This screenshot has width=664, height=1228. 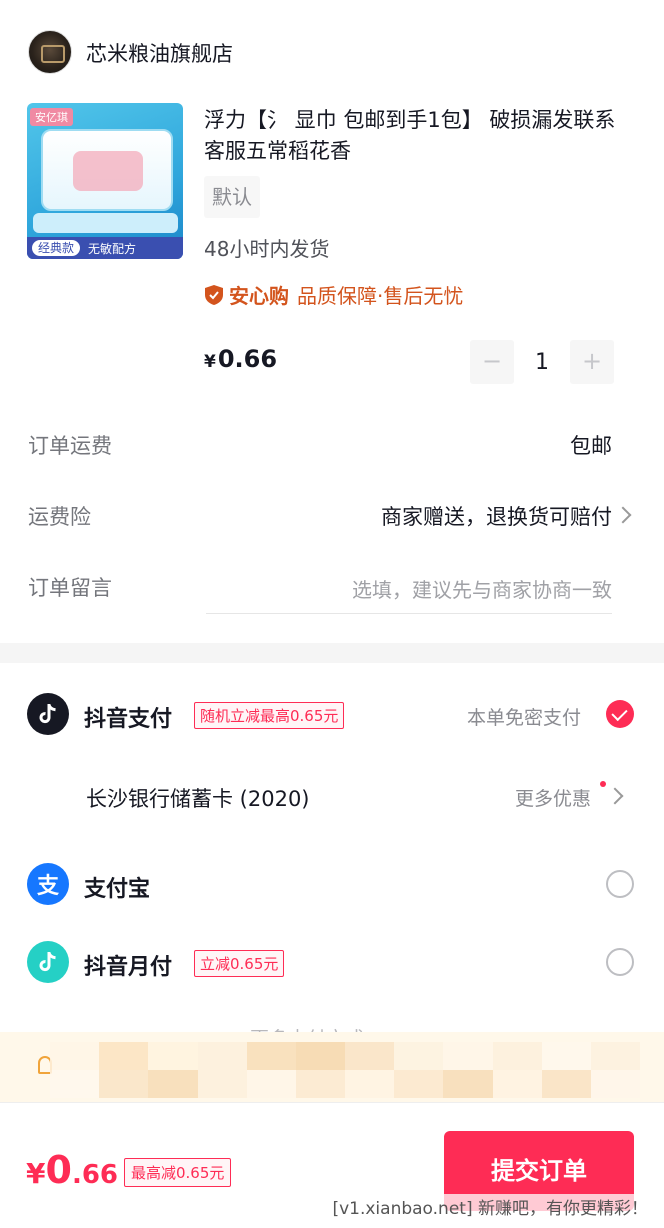 What do you see at coordinates (259, 296) in the screenshot?
I see `assurance-brand: 安心购` at bounding box center [259, 296].